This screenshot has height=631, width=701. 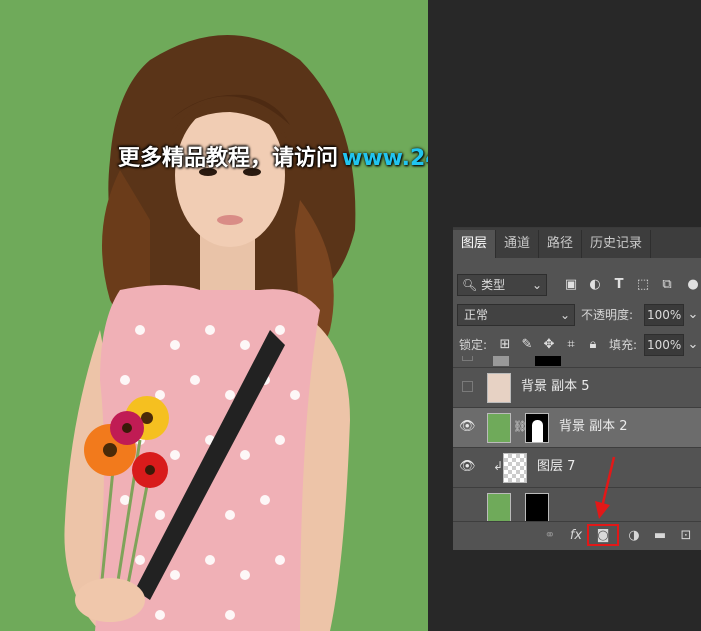 I want to click on layer-name: 图层 7, so click(x=556, y=467).